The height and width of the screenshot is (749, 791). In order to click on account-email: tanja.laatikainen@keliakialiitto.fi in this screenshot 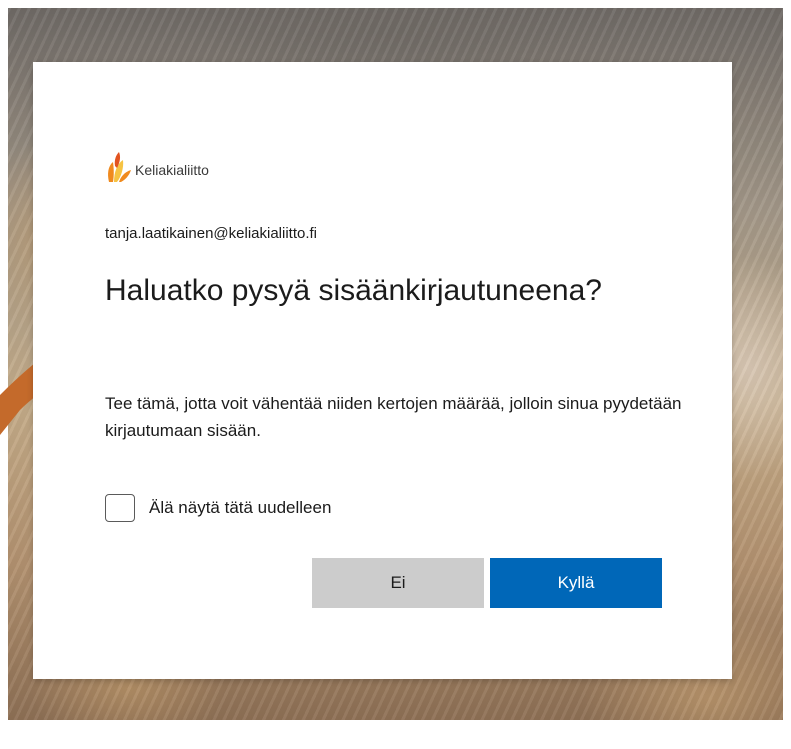, I will do `click(211, 233)`.